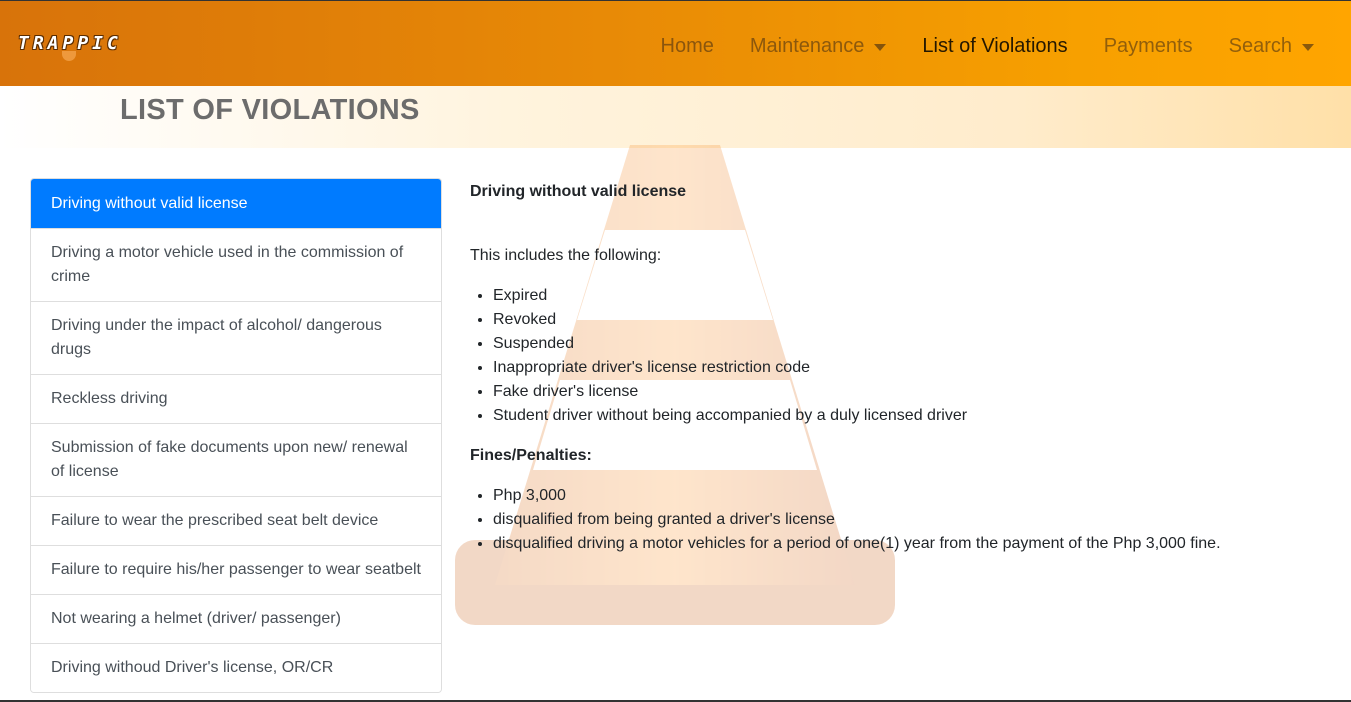 The height and width of the screenshot is (702, 1351). I want to click on nav-label: Home, so click(687, 45).